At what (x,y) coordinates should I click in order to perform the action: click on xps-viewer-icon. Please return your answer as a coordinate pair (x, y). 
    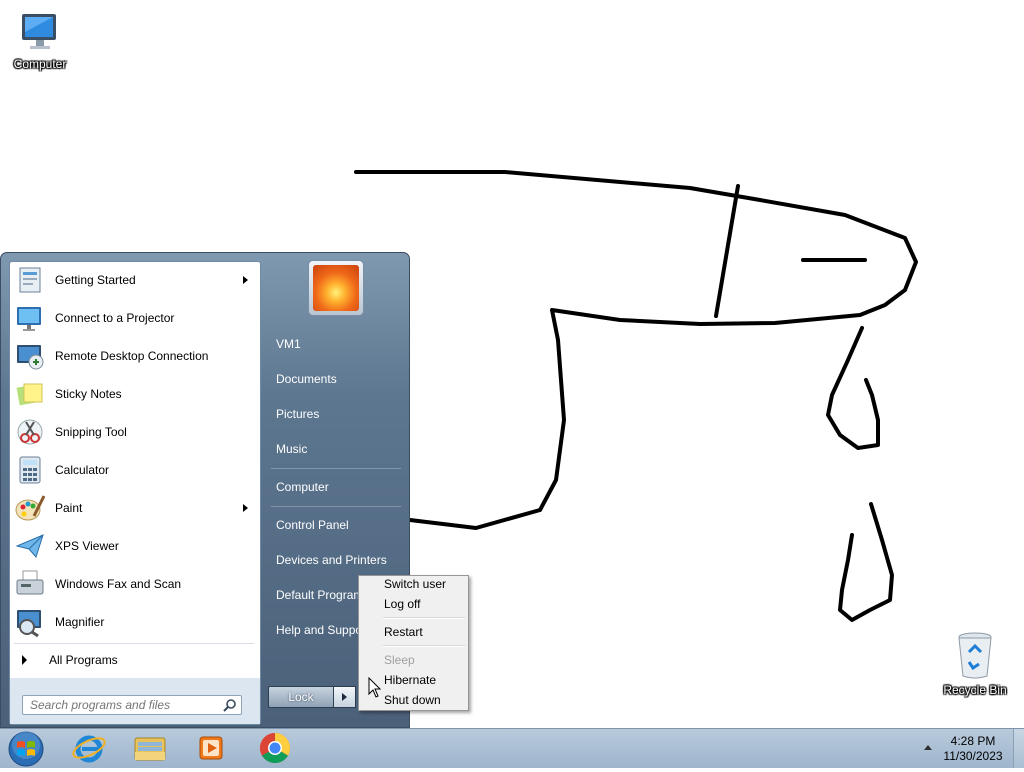
    Looking at the image, I should click on (29, 546).